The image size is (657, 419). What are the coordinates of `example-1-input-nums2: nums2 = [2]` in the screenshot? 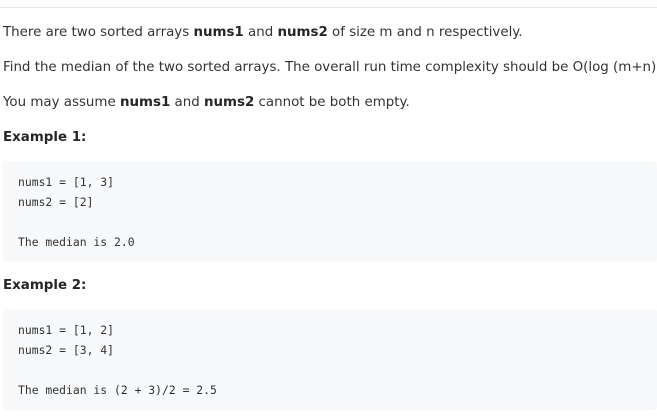 It's located at (56, 202).